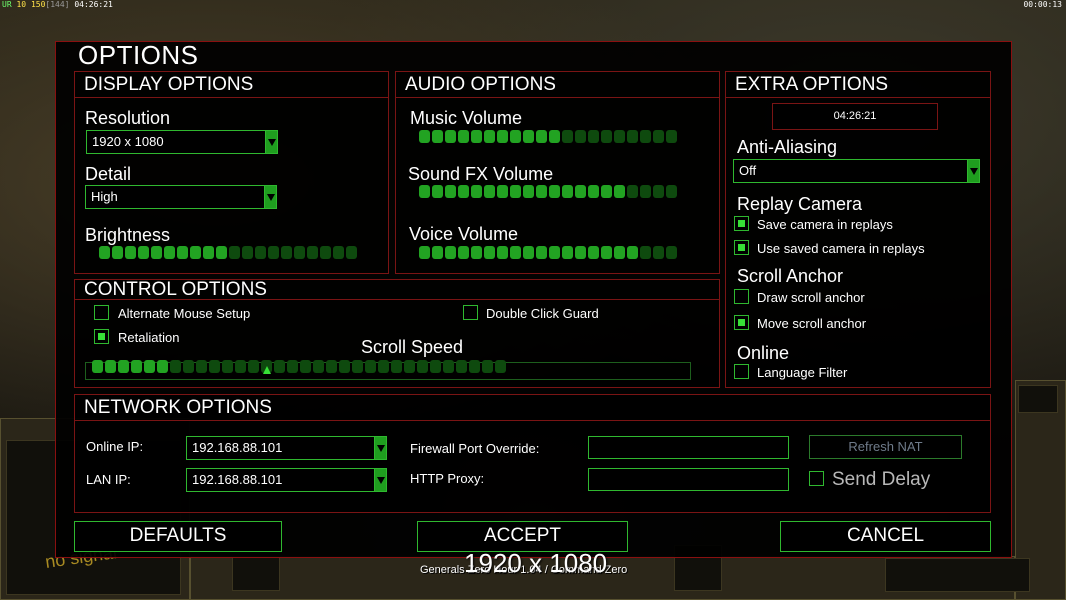 The image size is (1066, 600). Describe the element at coordinates (228, 254) in the screenshot. I see `brightness-slider` at that location.